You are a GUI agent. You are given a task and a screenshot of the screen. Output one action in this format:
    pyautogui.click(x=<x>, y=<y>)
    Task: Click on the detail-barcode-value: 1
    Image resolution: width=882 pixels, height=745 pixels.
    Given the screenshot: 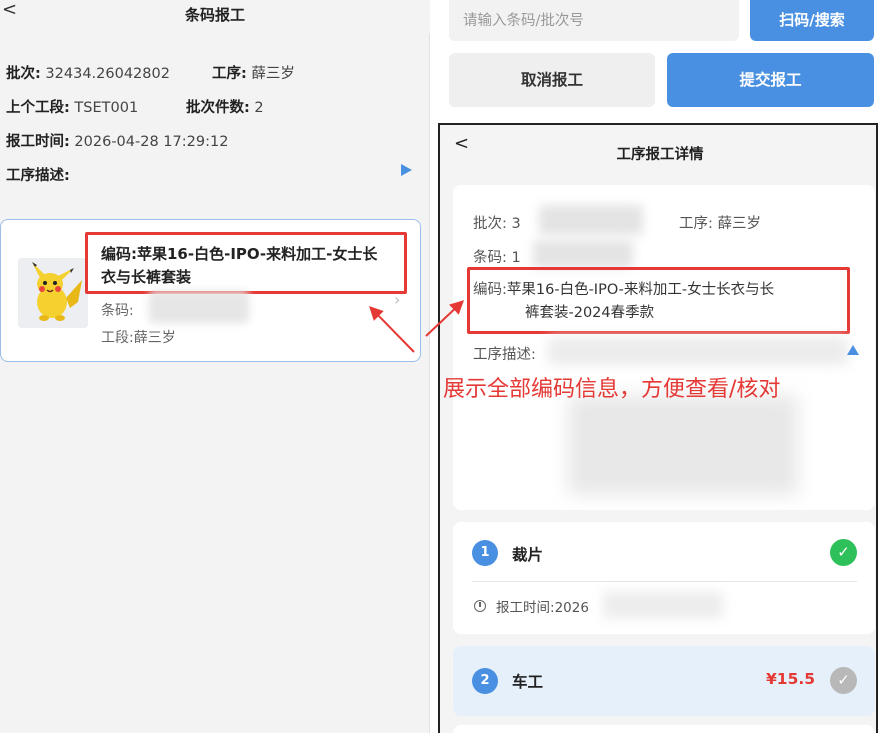 What is the action you would take?
    pyautogui.click(x=516, y=258)
    